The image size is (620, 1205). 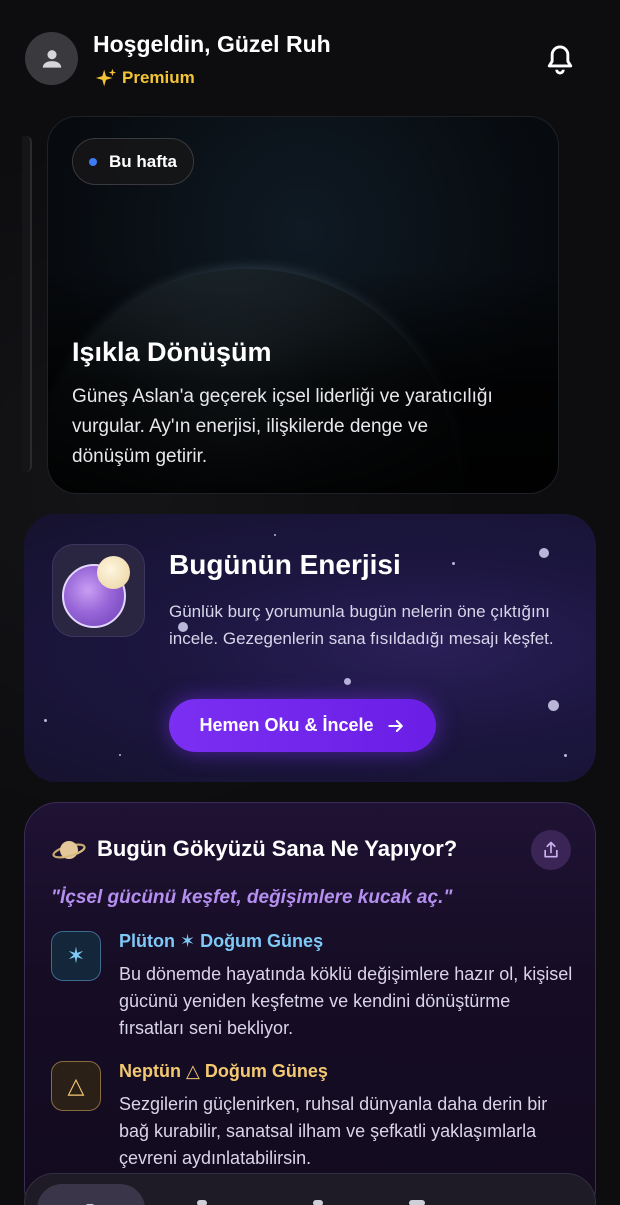 I want to click on share-button, so click(x=551, y=850).